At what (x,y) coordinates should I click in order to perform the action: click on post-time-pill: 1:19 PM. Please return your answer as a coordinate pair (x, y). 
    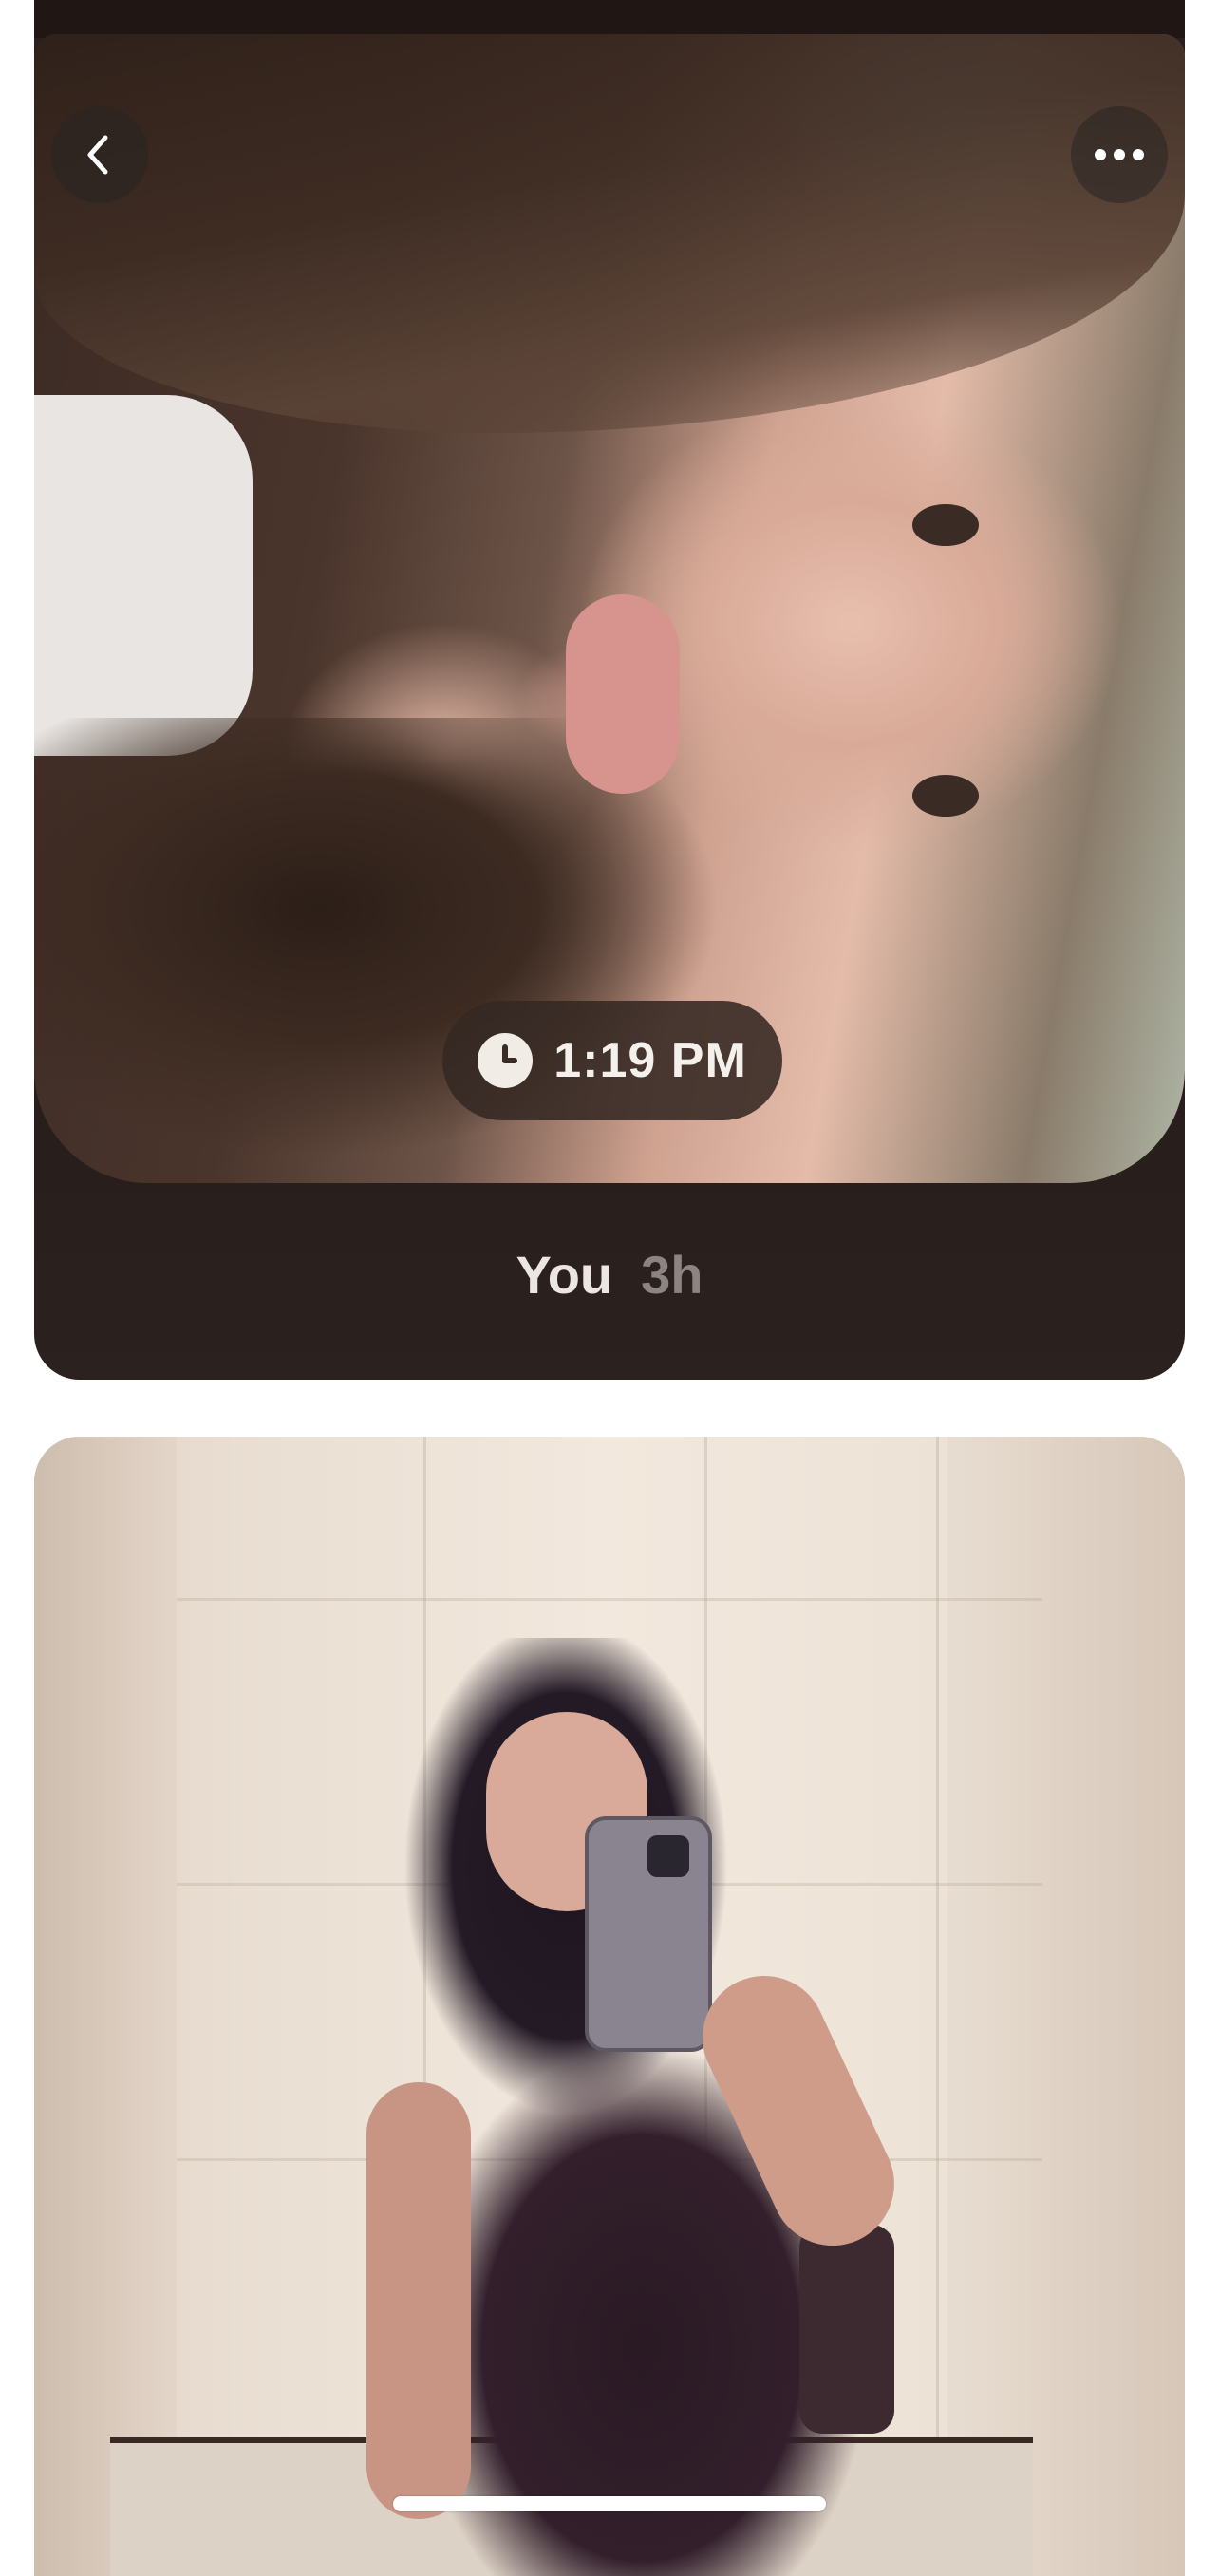
    Looking at the image, I should click on (612, 1060).